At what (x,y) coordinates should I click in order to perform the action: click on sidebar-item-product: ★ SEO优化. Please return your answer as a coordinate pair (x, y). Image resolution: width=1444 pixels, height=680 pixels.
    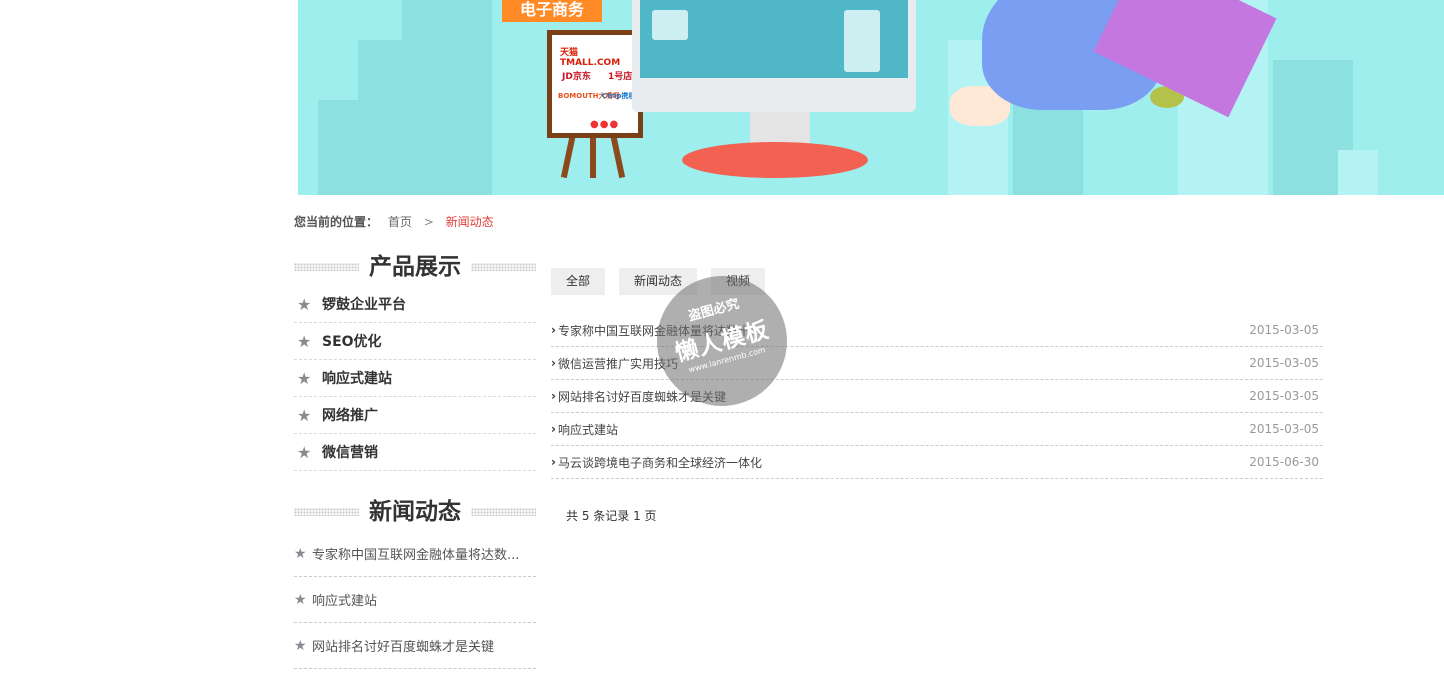
    Looking at the image, I should click on (415, 341).